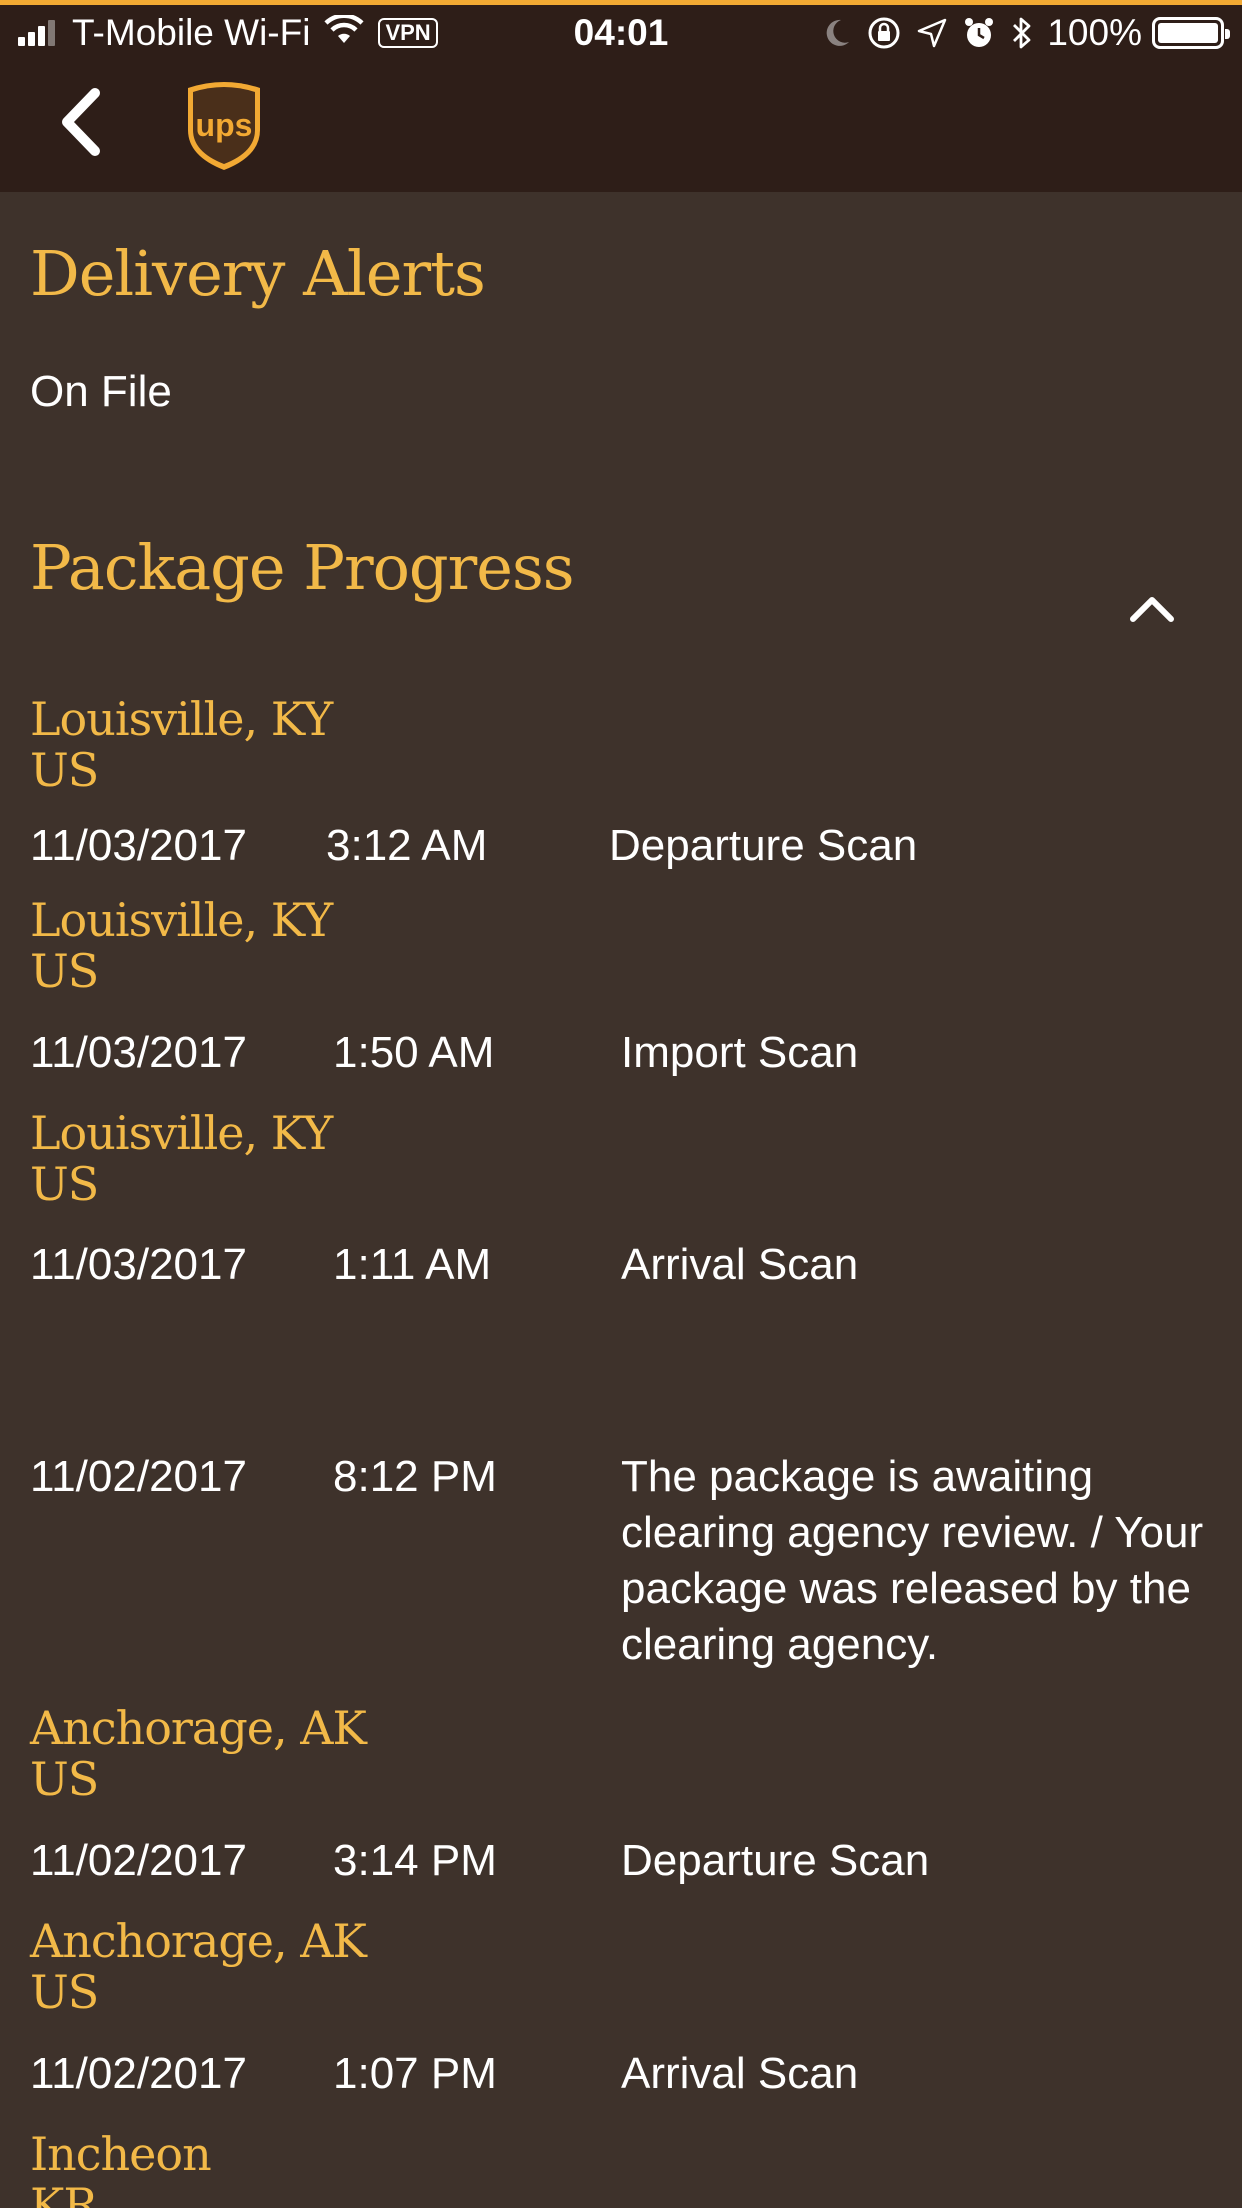 Image resolution: width=1242 pixels, height=2208 pixels. I want to click on delivery-alerts-value: On File, so click(101, 391).